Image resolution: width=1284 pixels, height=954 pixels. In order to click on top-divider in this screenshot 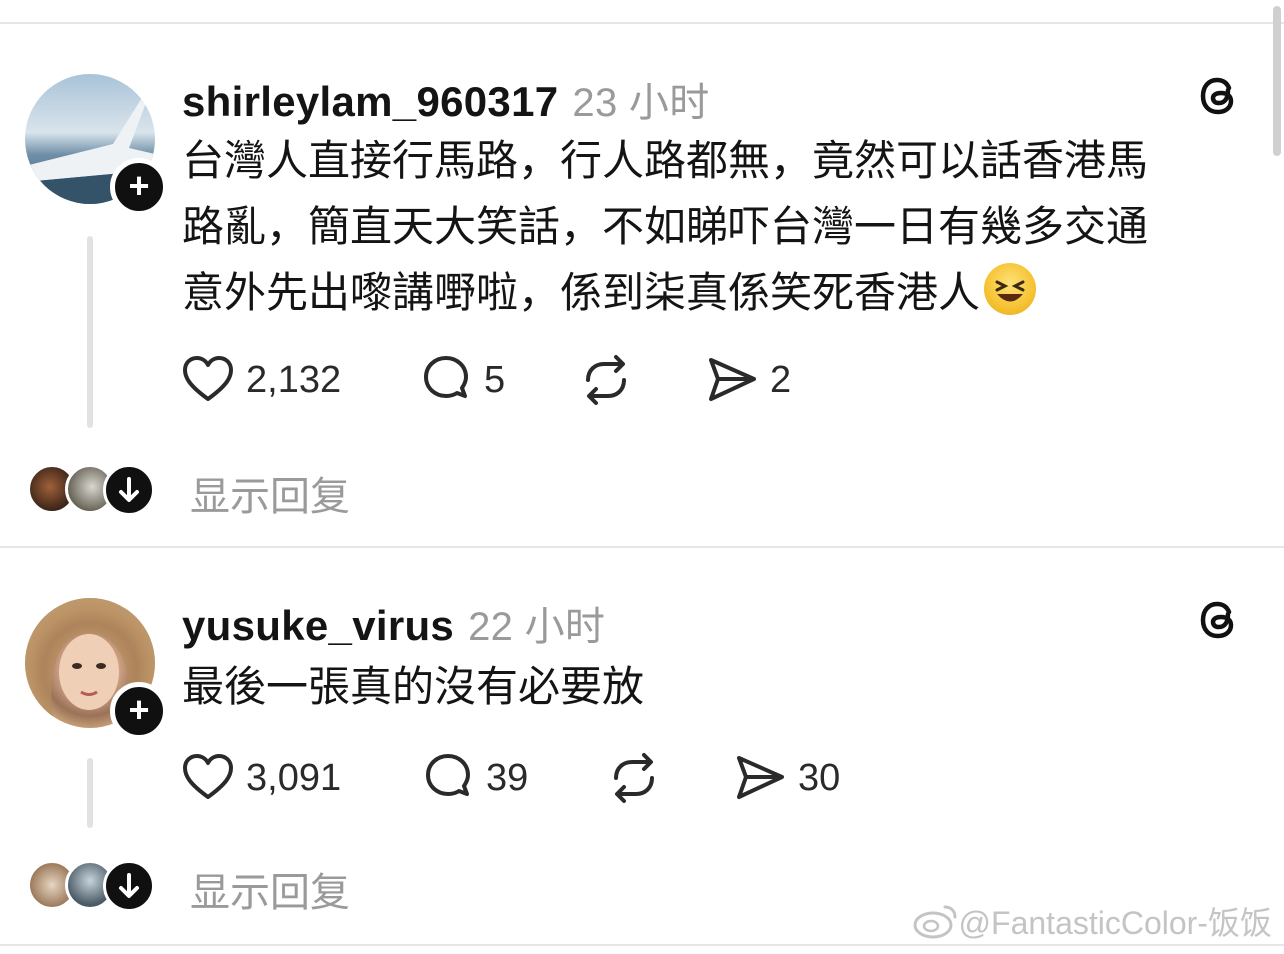, I will do `click(642, 23)`.